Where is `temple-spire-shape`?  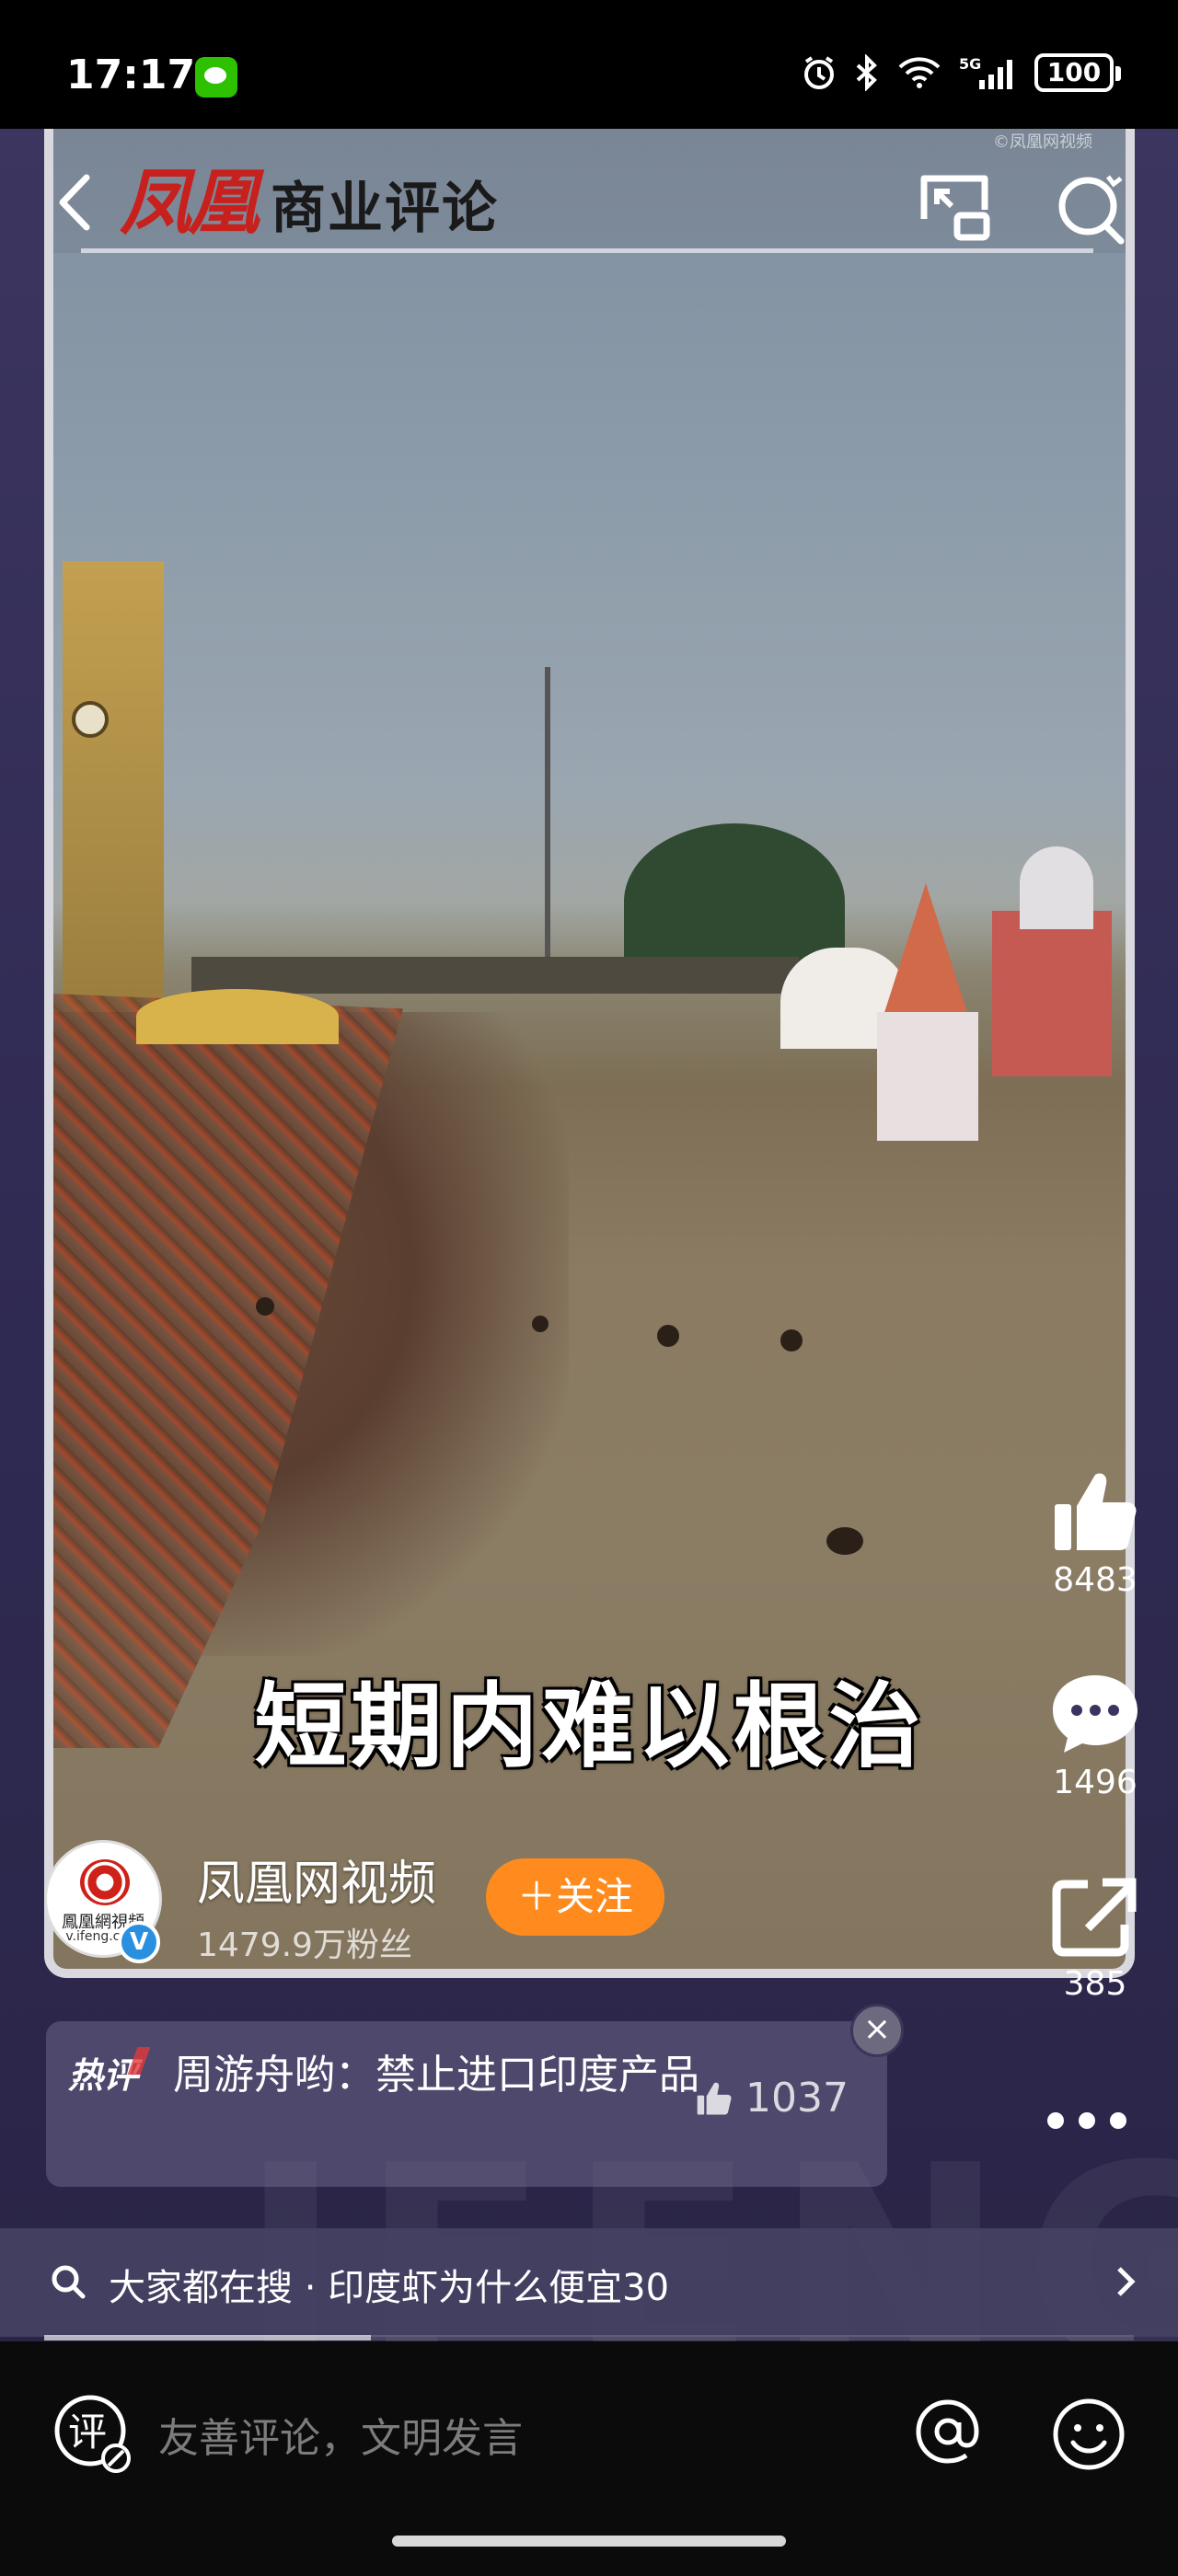
temple-spire-shape is located at coordinates (926, 952).